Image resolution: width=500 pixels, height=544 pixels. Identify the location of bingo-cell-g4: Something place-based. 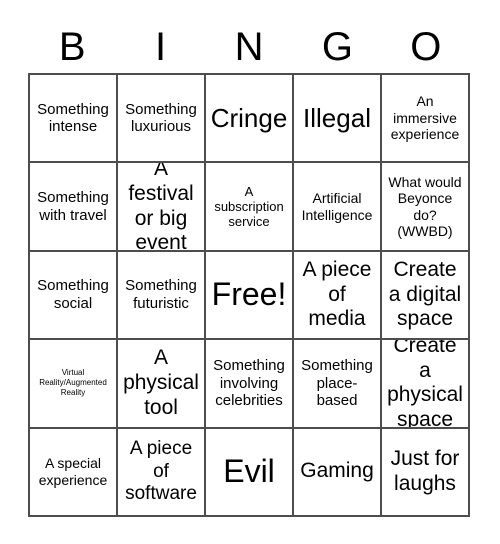
(338, 384).